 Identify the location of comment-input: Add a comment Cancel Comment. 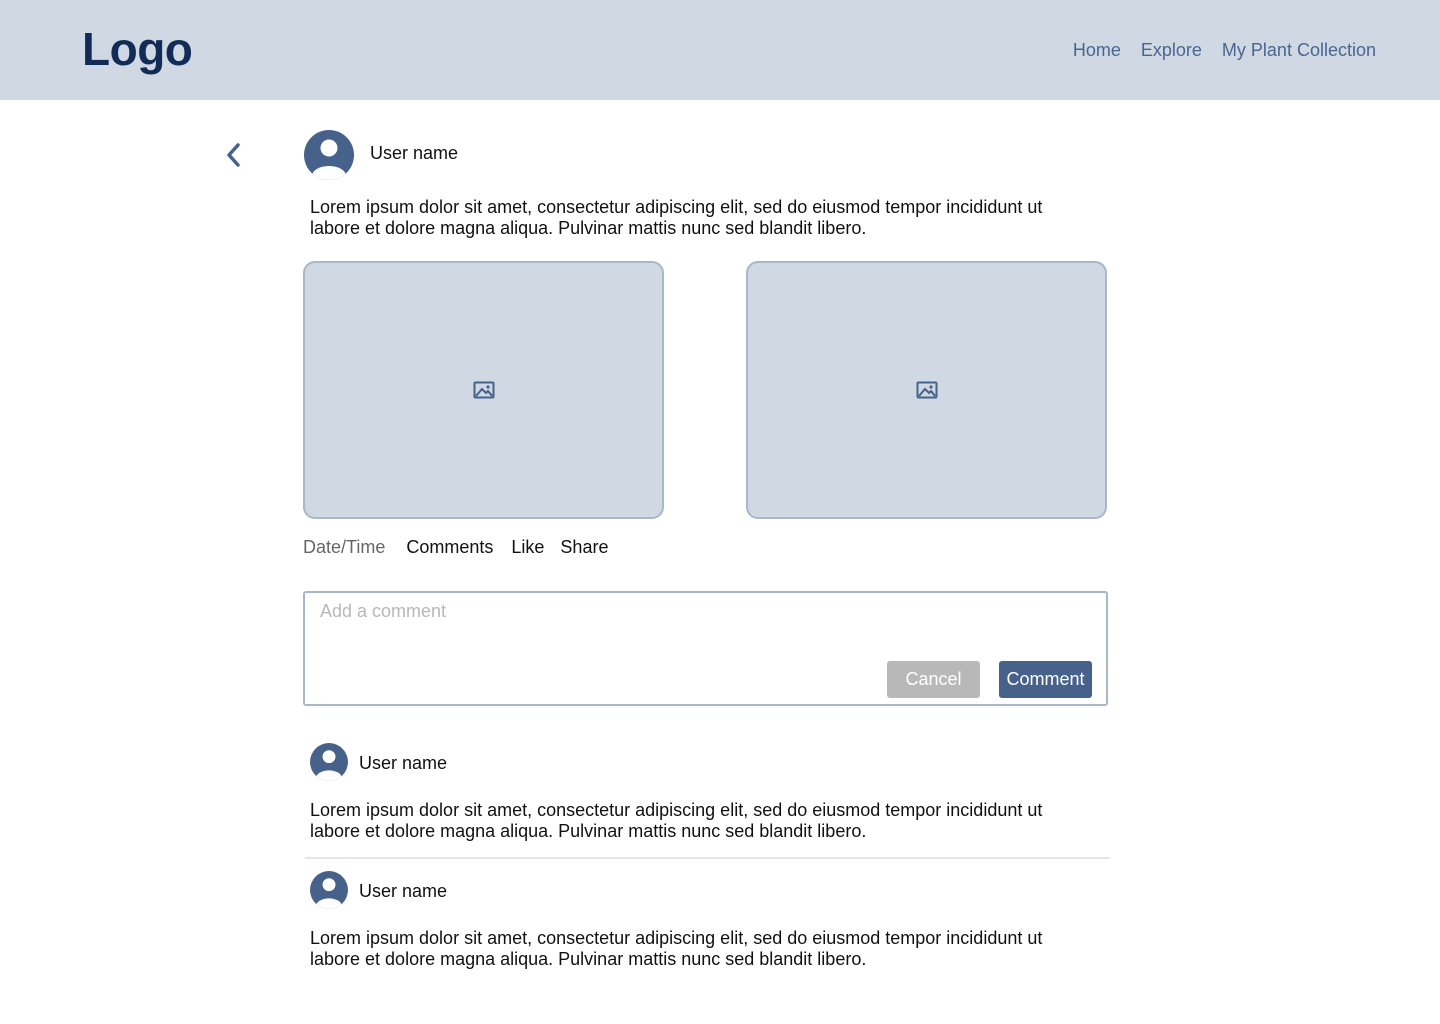
(705, 648).